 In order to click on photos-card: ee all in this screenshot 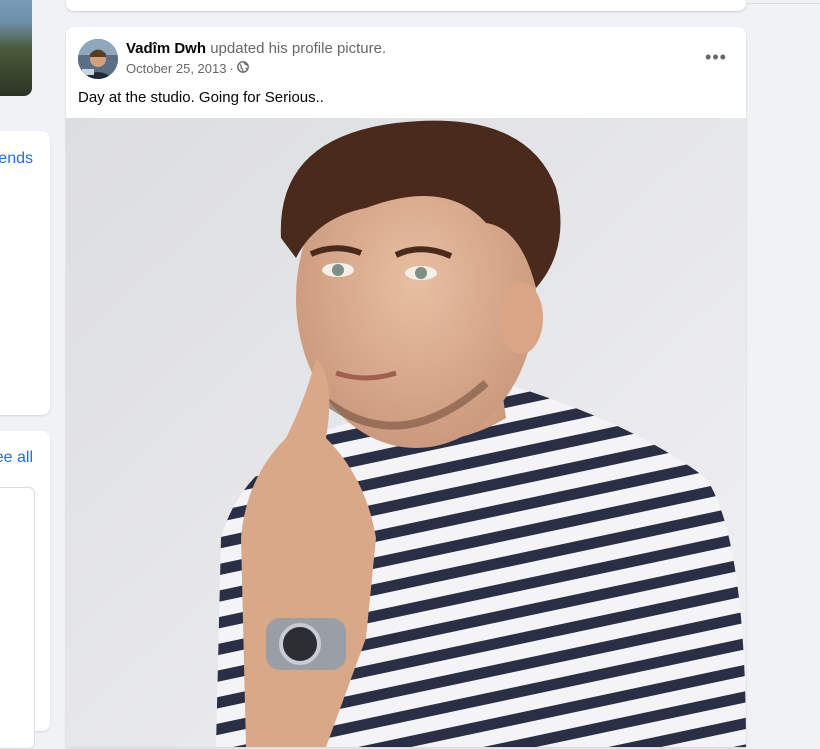, I will do `click(25, 590)`.